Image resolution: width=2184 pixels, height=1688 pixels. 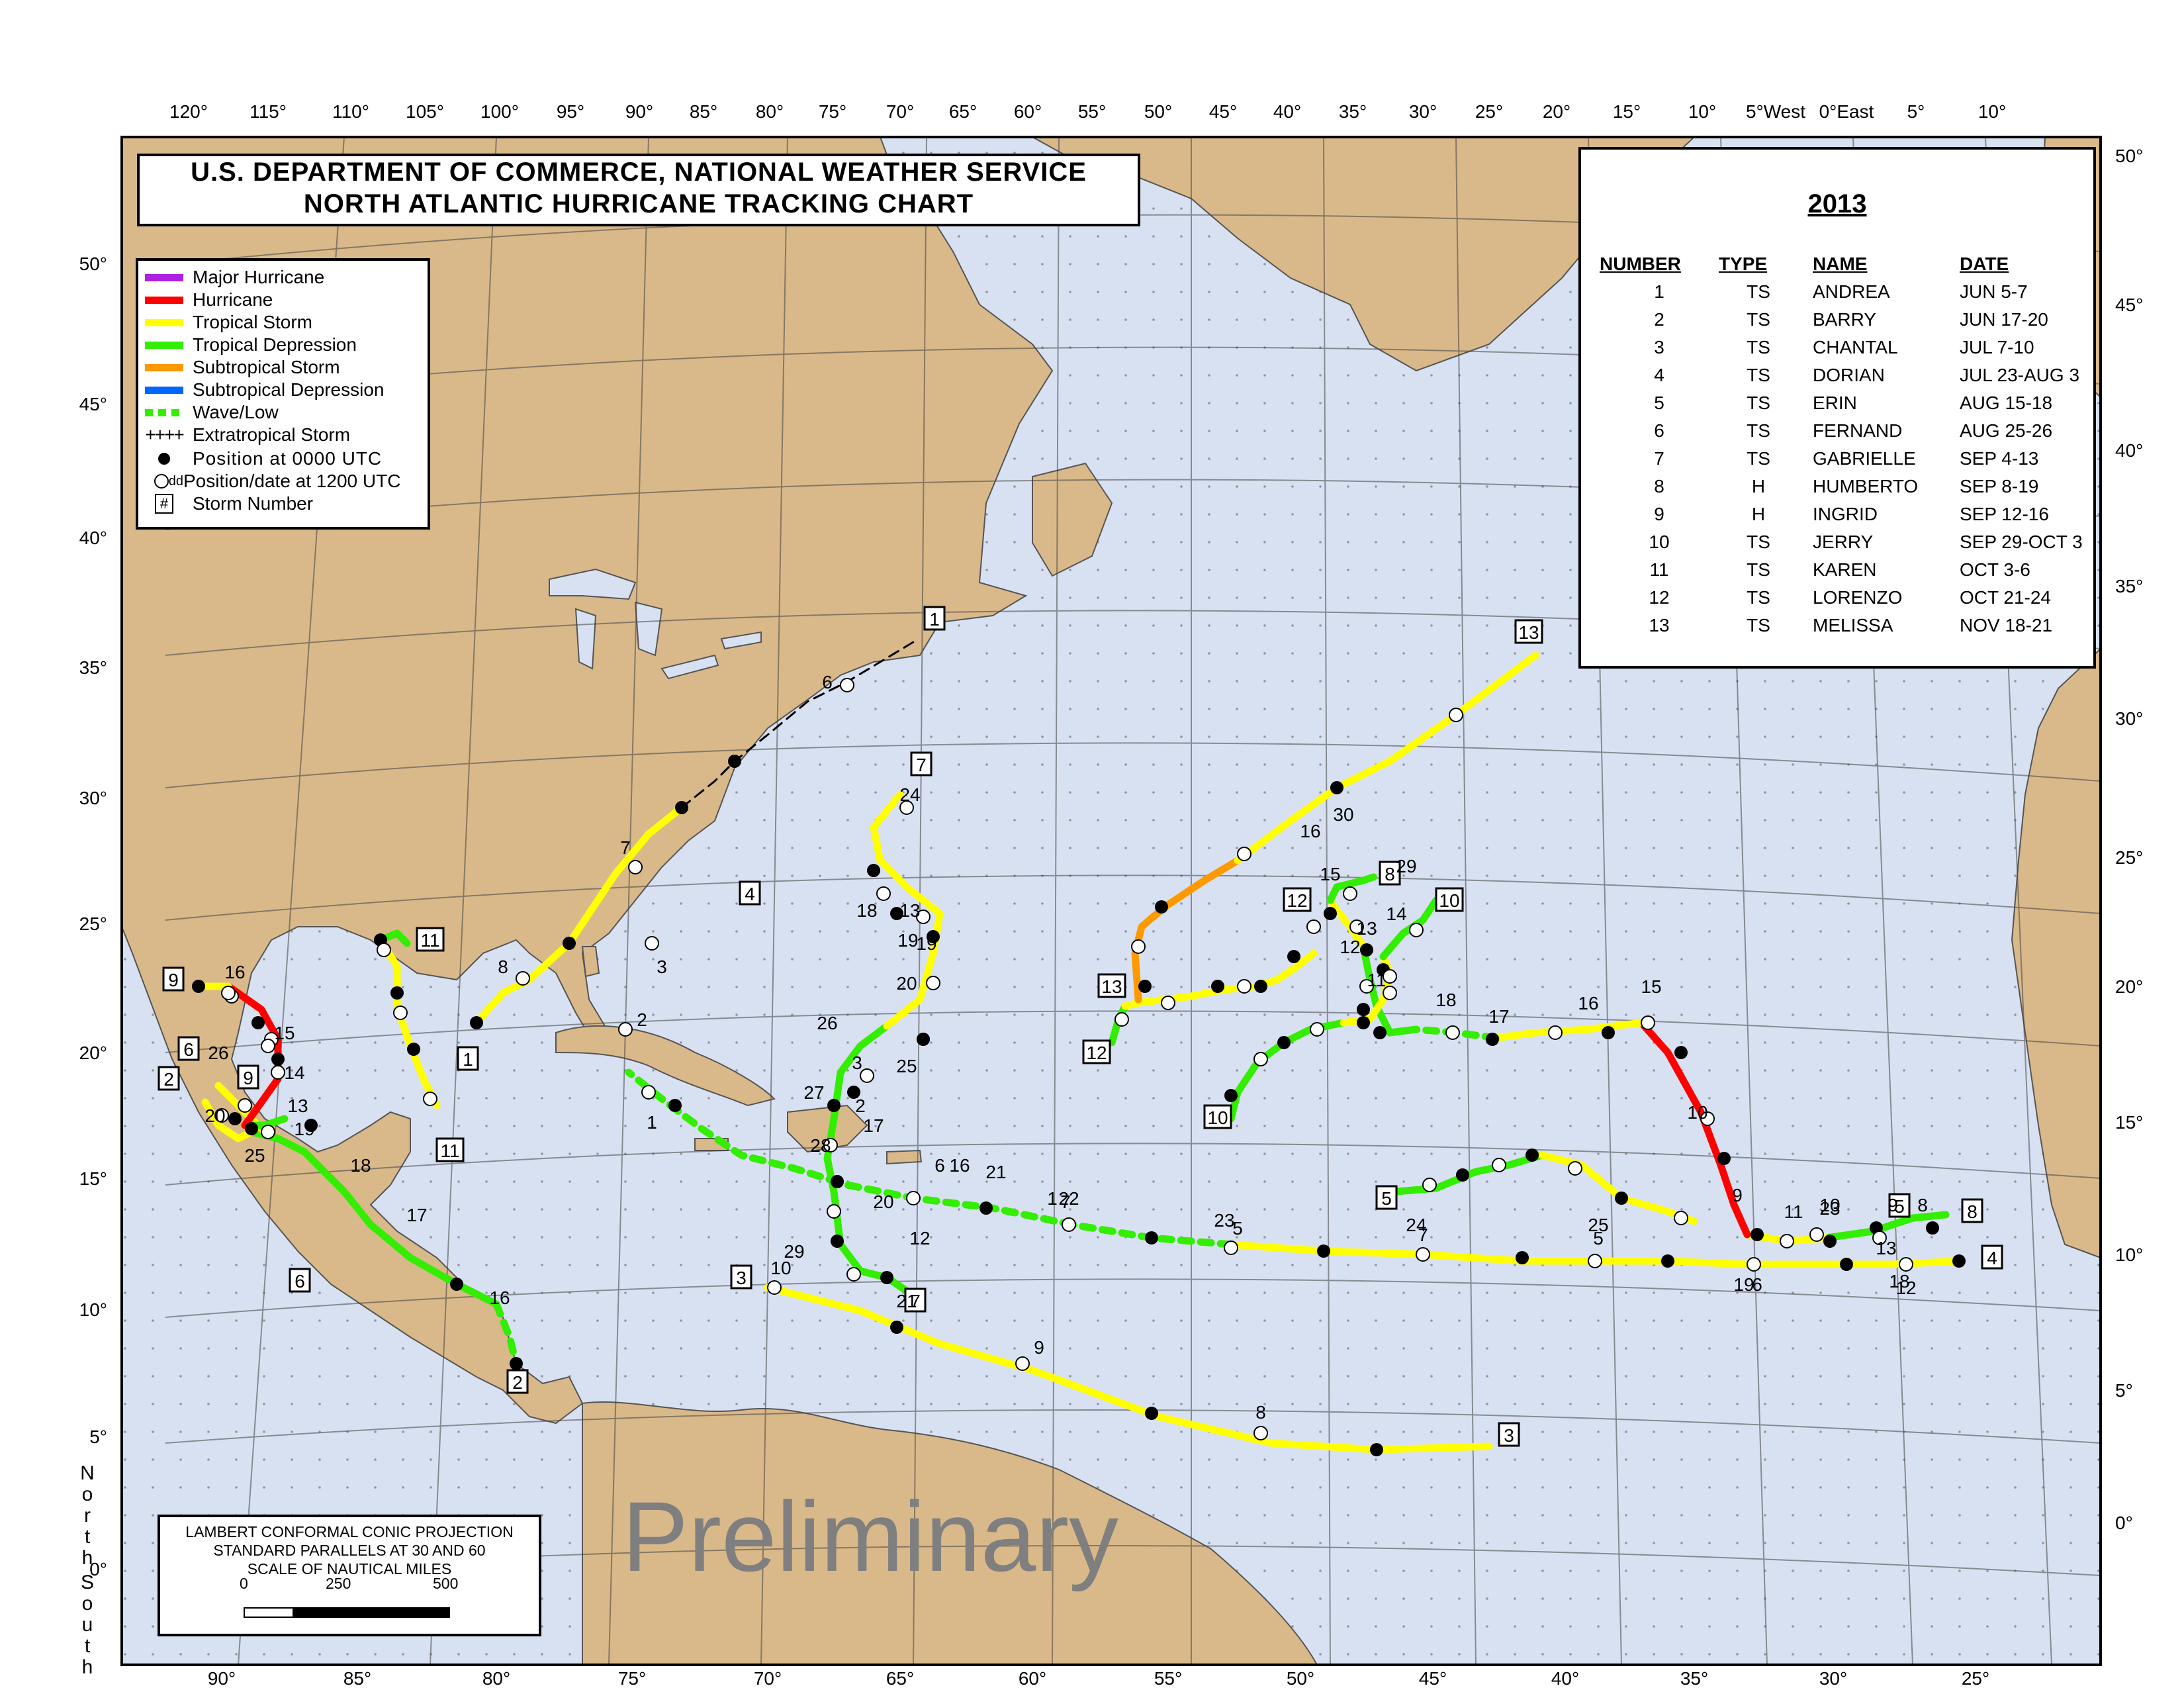 I want to click on table-row: 2 TS BARRY JUN 17-20, so click(x=1846, y=320).